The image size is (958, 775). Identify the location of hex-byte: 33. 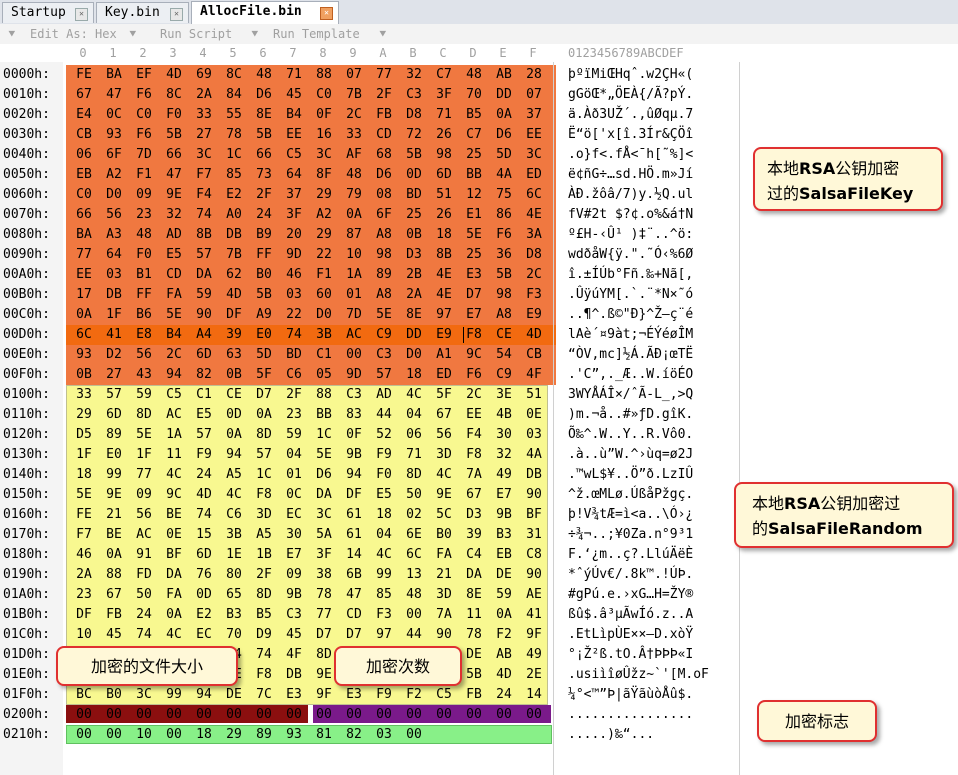
(204, 115).